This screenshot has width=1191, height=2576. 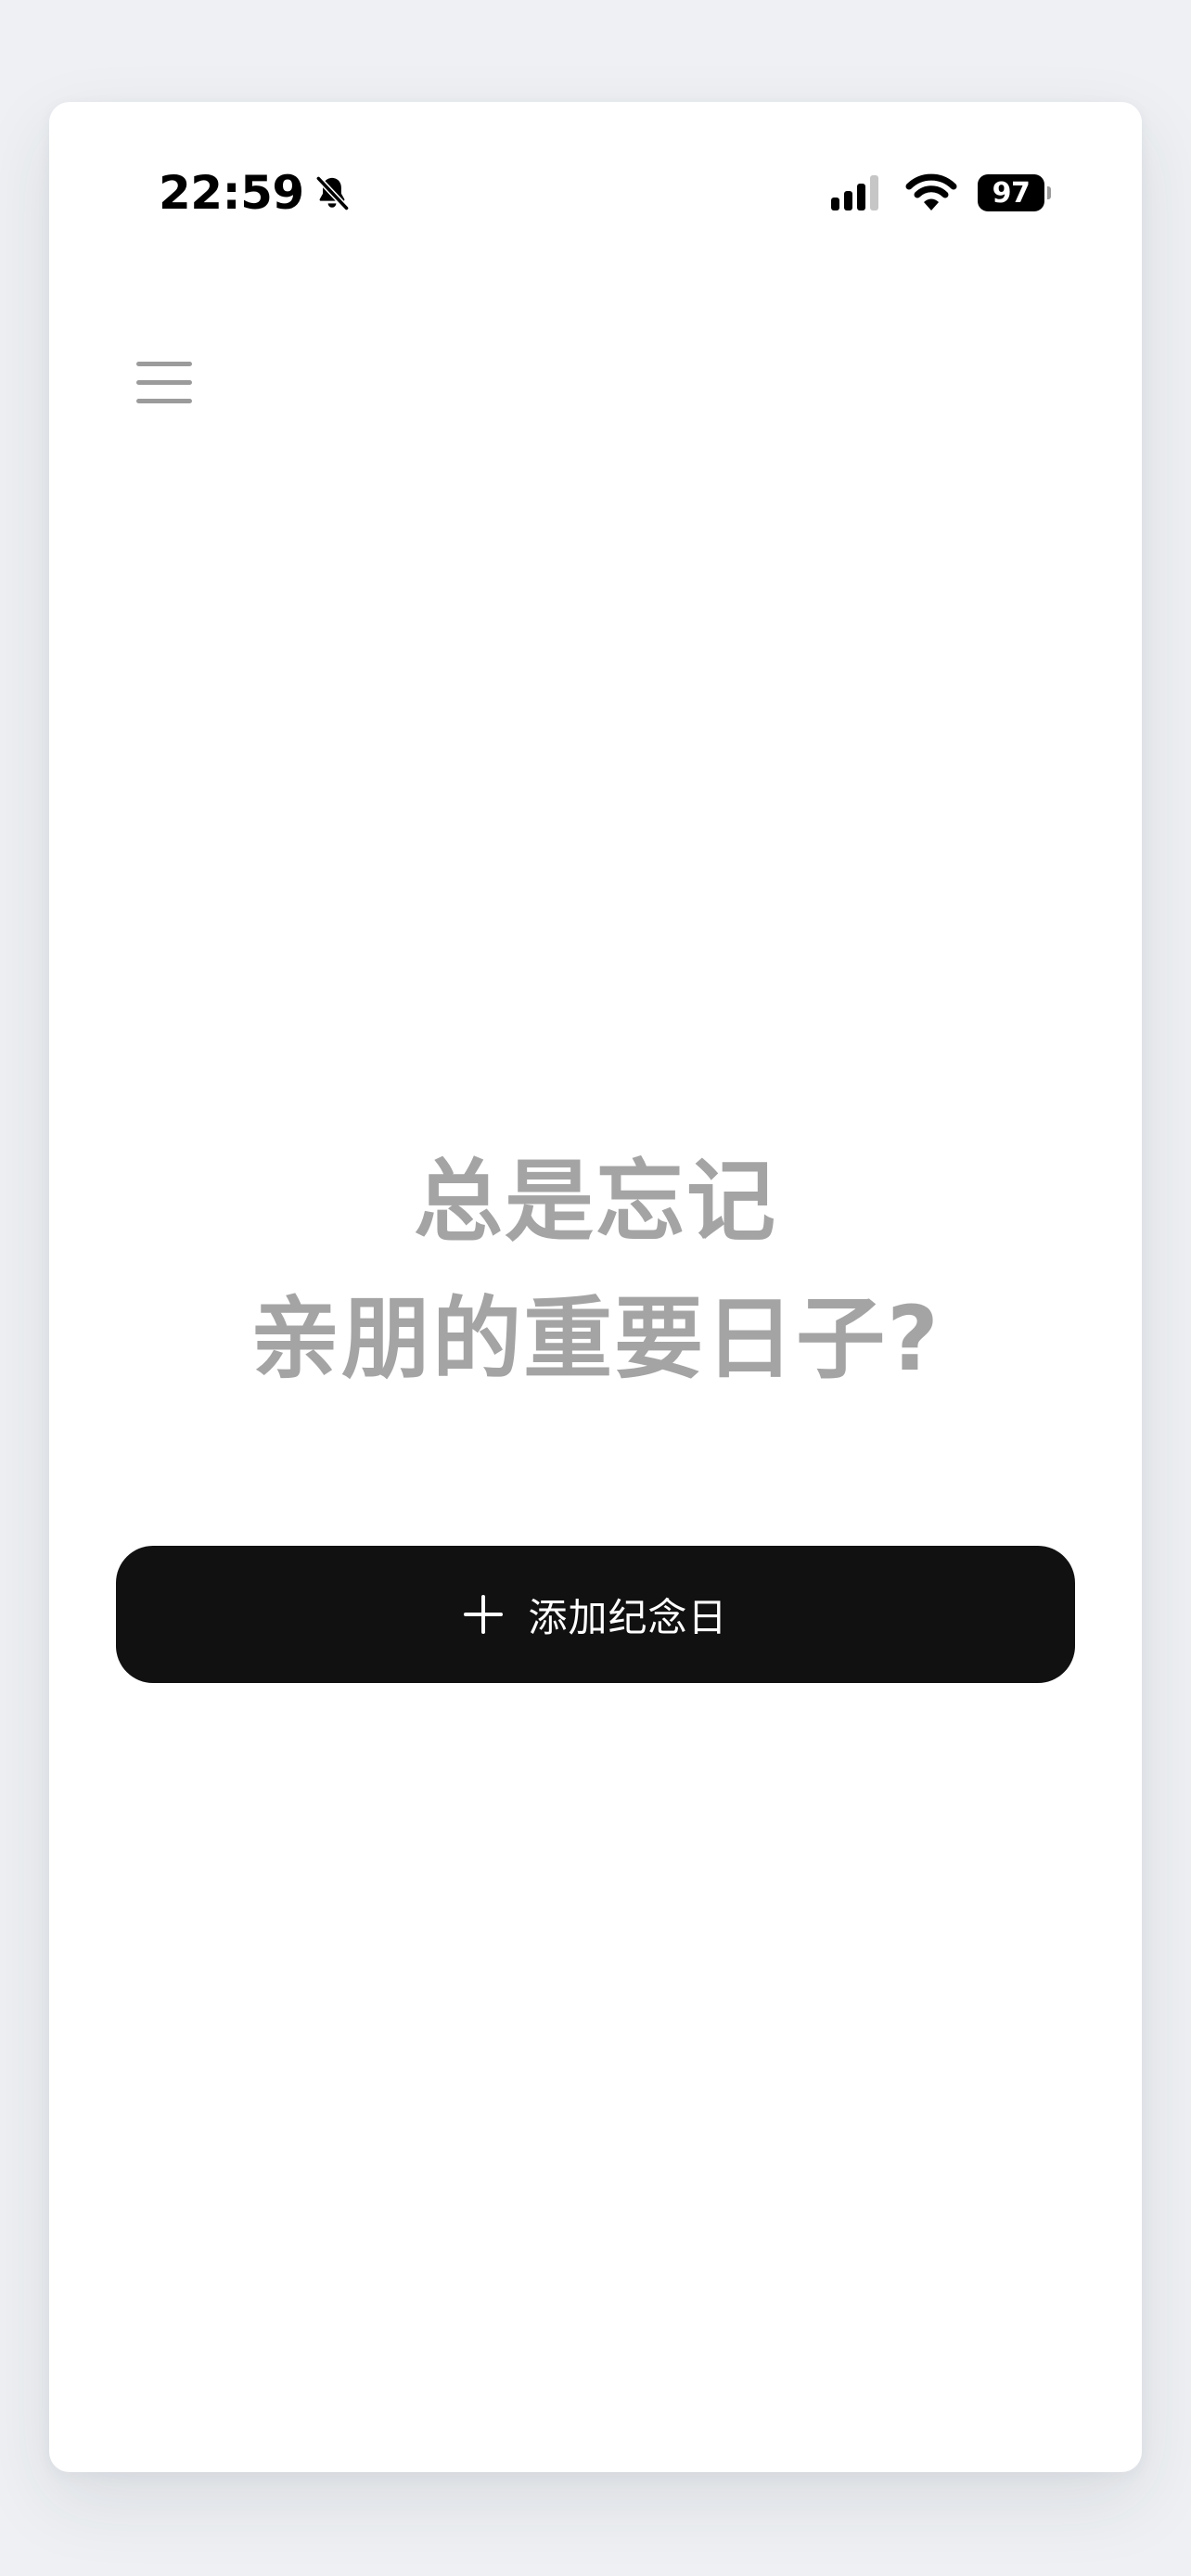 What do you see at coordinates (484, 1614) in the screenshot?
I see `plus-icon` at bounding box center [484, 1614].